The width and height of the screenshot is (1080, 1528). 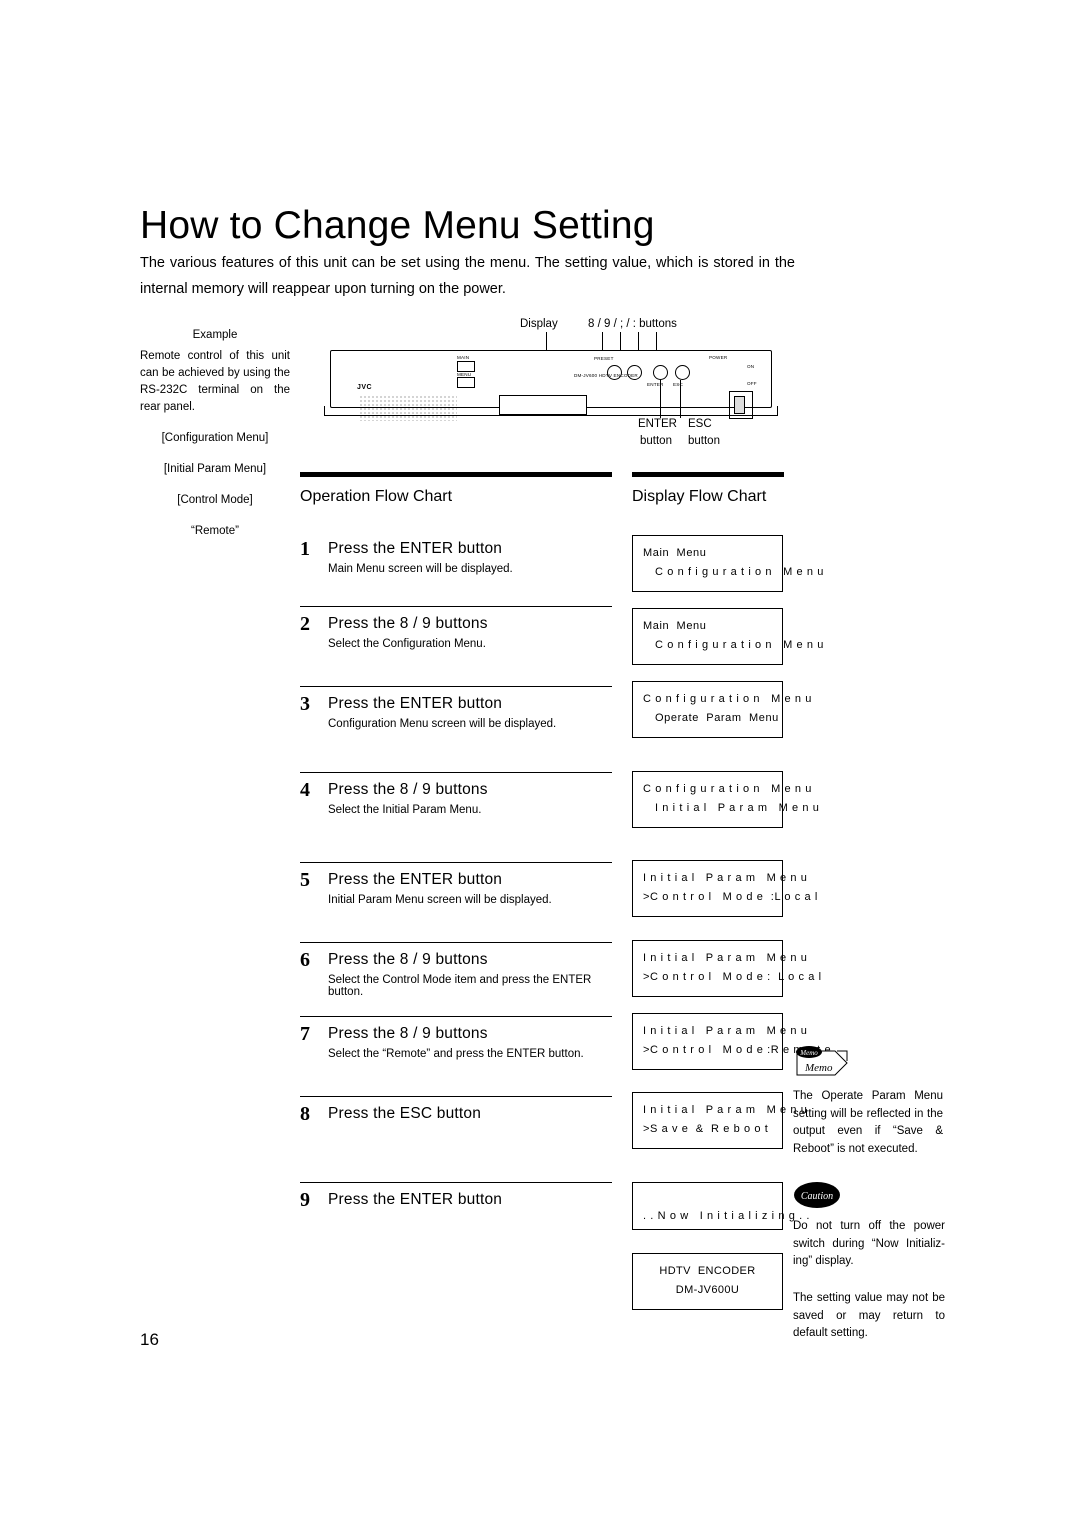 What do you see at coordinates (376, 496) in the screenshot?
I see `operation-section-title: Operation Flow Chart` at bounding box center [376, 496].